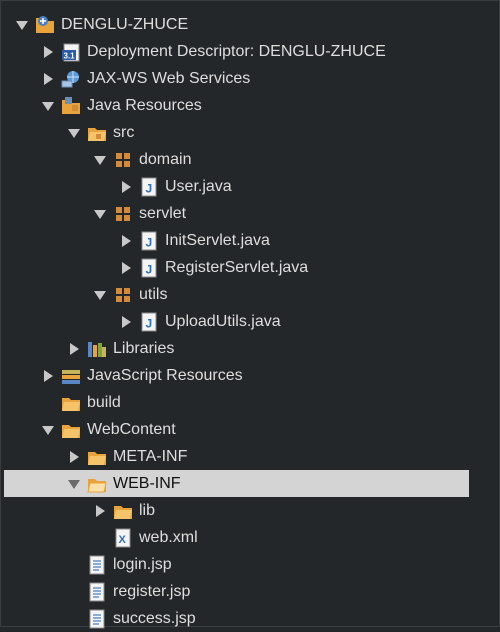 The image size is (500, 632). I want to click on tree-item-webcontent: WebContent, so click(250, 429).